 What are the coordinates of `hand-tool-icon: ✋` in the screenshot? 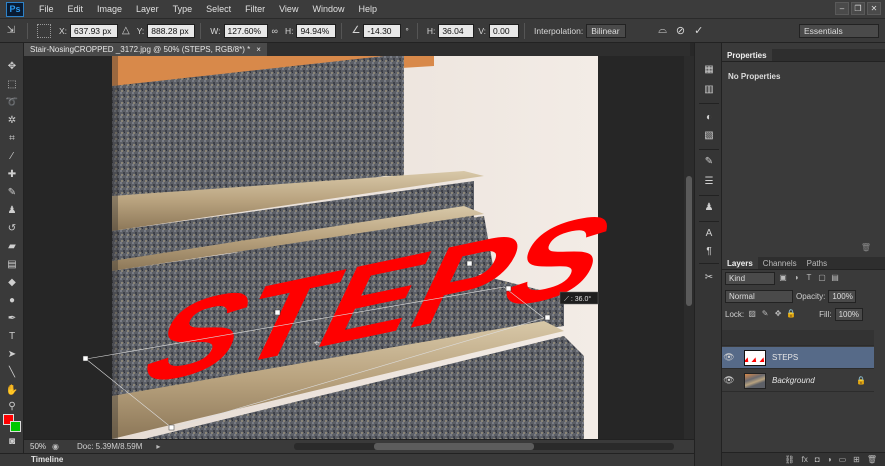 It's located at (12, 391).